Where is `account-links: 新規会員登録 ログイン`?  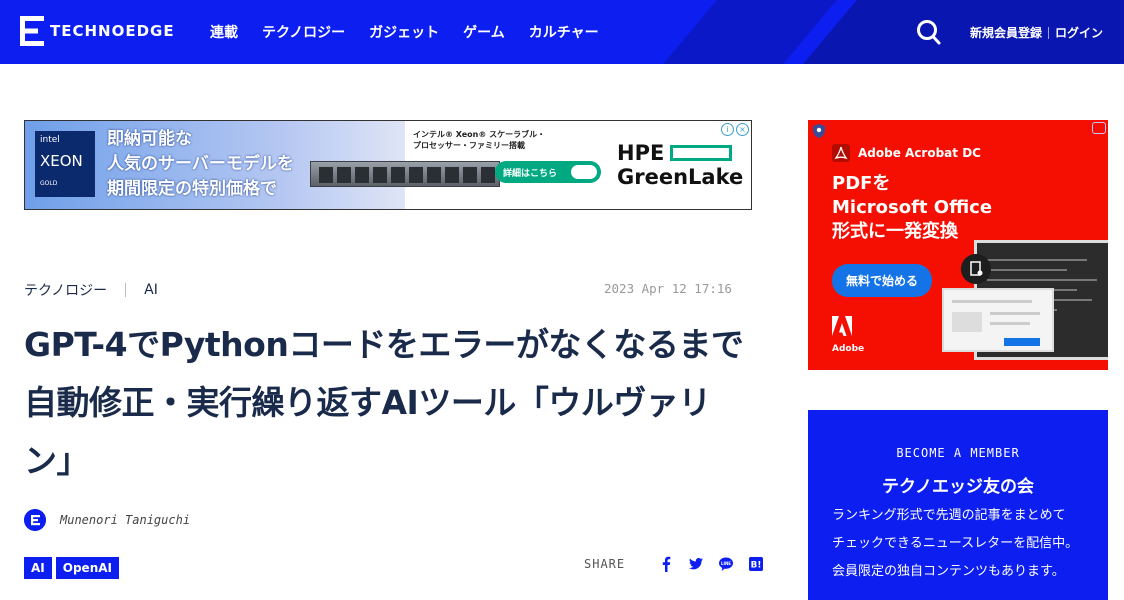
account-links: 新規会員登録 ログイン is located at coordinates (1036, 32).